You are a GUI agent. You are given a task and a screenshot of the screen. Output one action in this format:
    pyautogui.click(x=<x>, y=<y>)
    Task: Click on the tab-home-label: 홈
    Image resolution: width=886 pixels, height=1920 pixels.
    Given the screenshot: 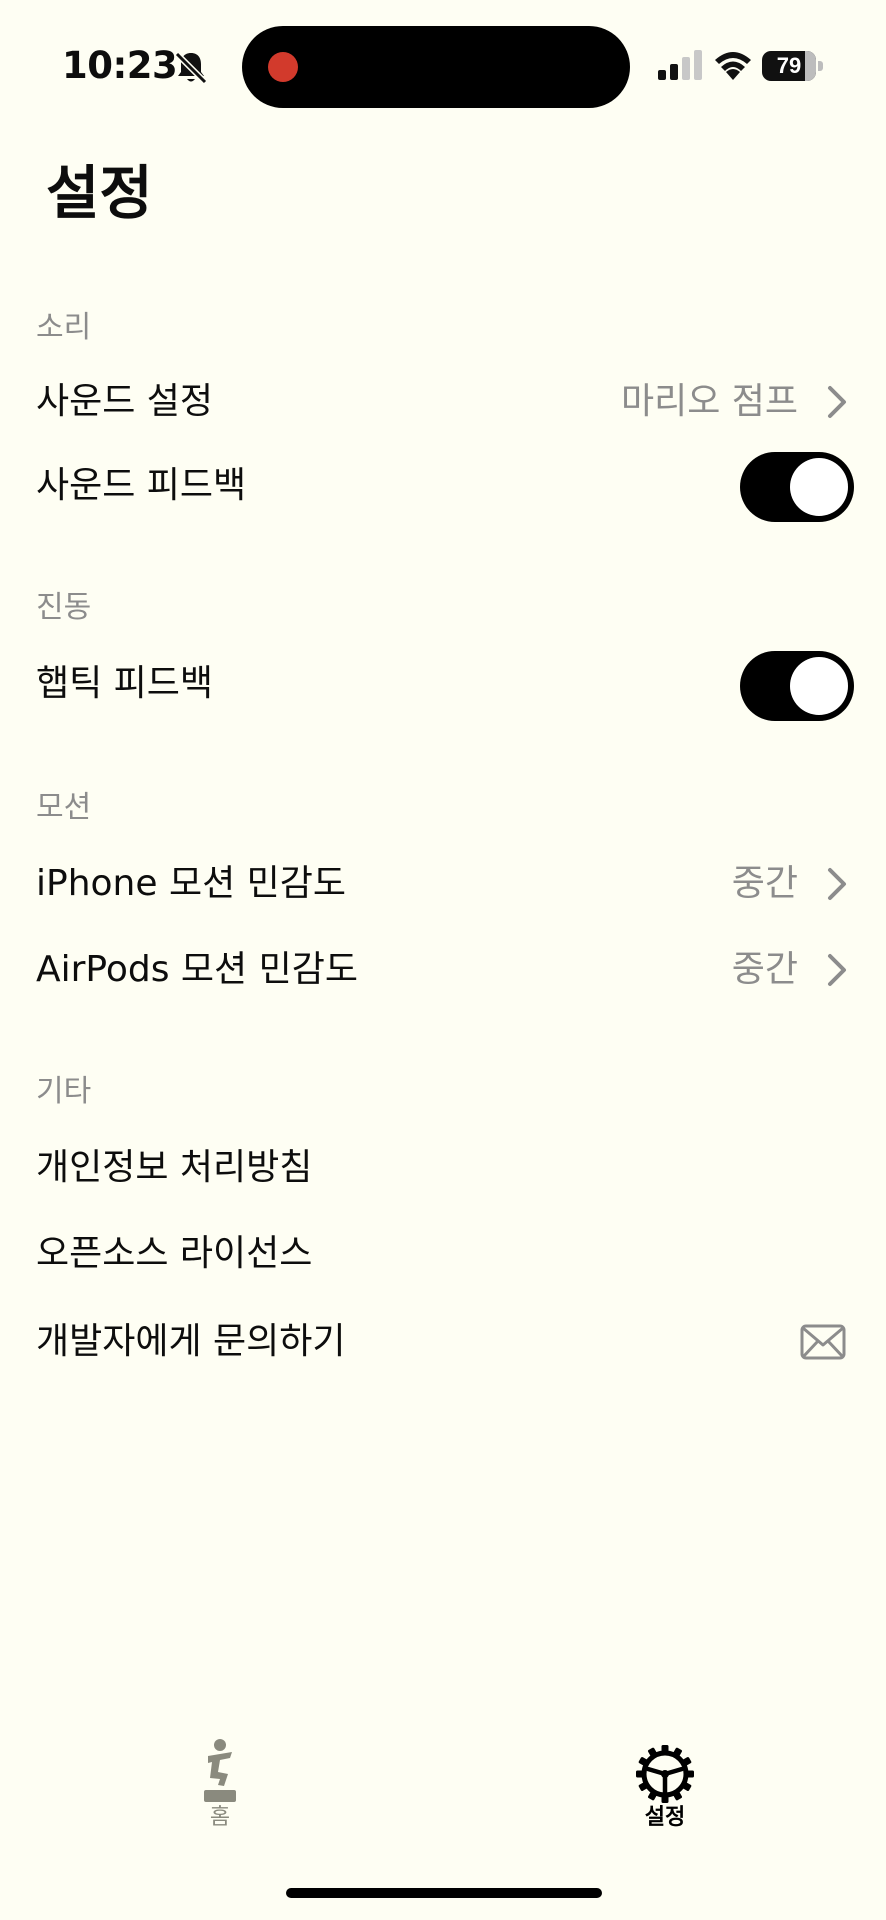 What is the action you would take?
    pyautogui.click(x=220, y=1817)
    